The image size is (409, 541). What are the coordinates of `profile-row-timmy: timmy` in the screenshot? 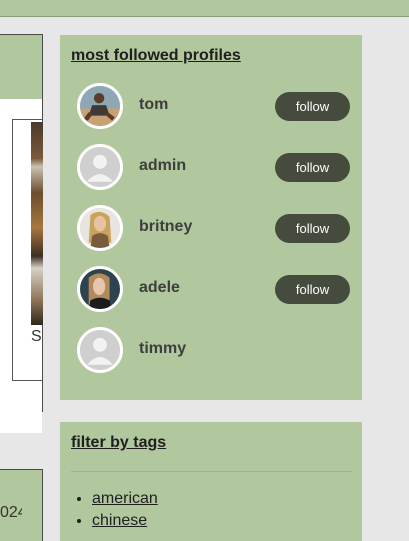 It's located at (213, 351).